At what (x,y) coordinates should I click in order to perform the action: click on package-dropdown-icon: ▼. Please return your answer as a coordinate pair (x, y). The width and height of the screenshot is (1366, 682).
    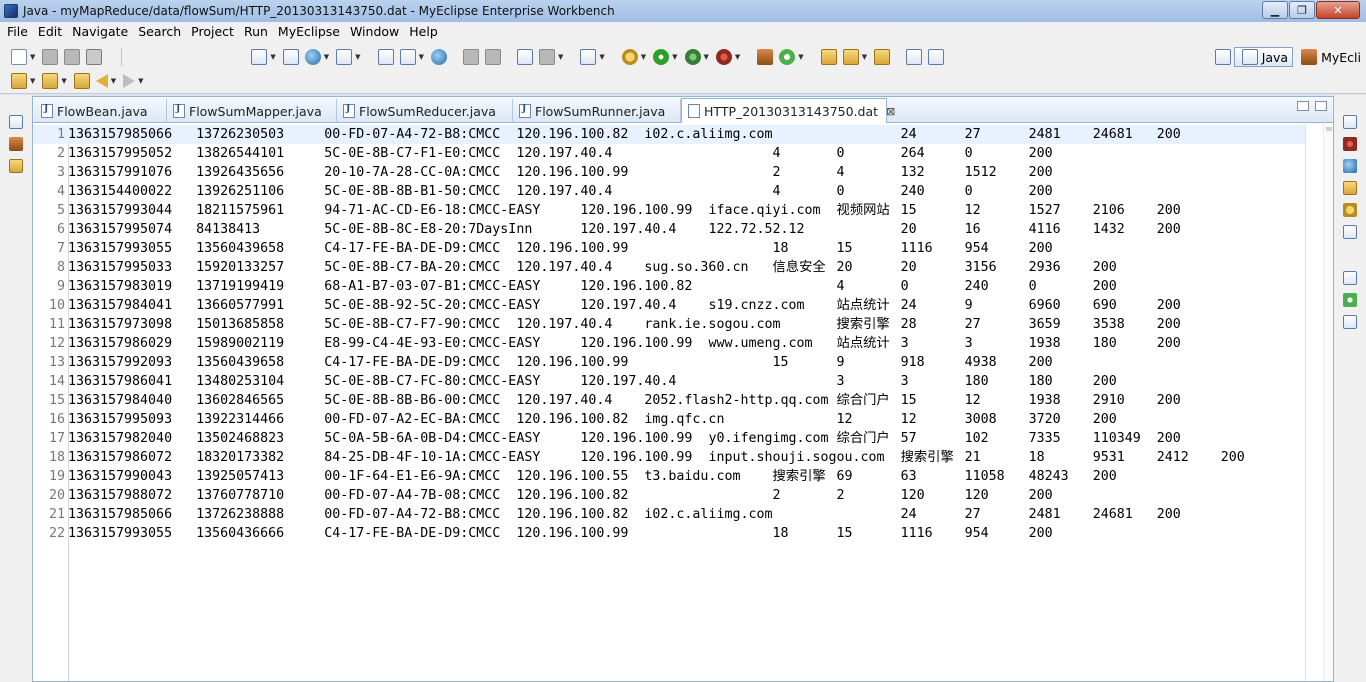
    Looking at the image, I should click on (421, 57).